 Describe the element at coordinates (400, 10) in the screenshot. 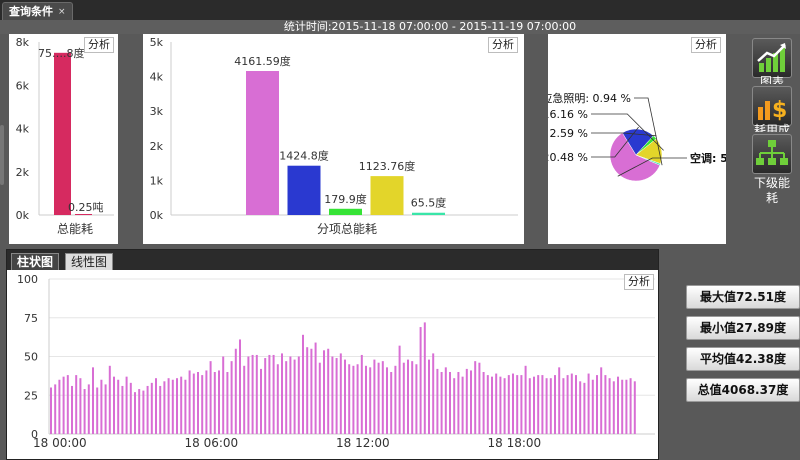

I see `top-tabstrip: 查询条件 ×` at that location.